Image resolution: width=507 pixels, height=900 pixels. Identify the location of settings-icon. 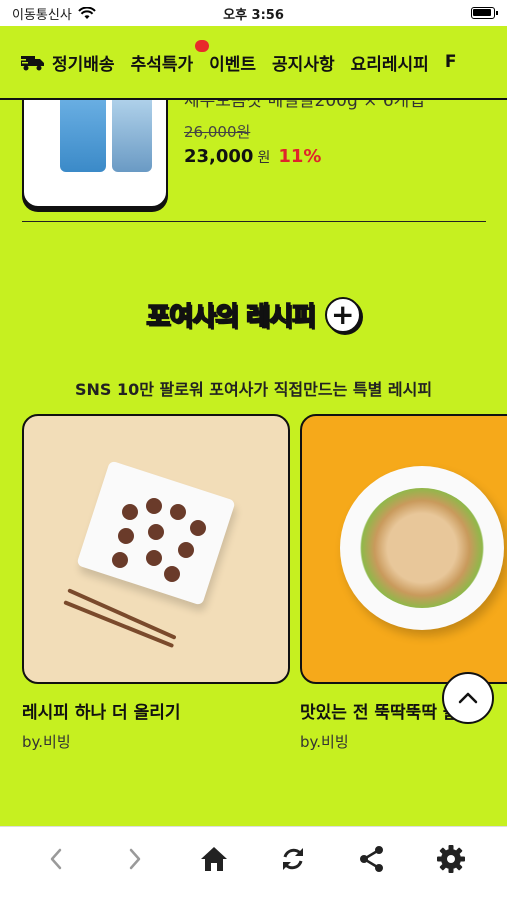
(451, 858).